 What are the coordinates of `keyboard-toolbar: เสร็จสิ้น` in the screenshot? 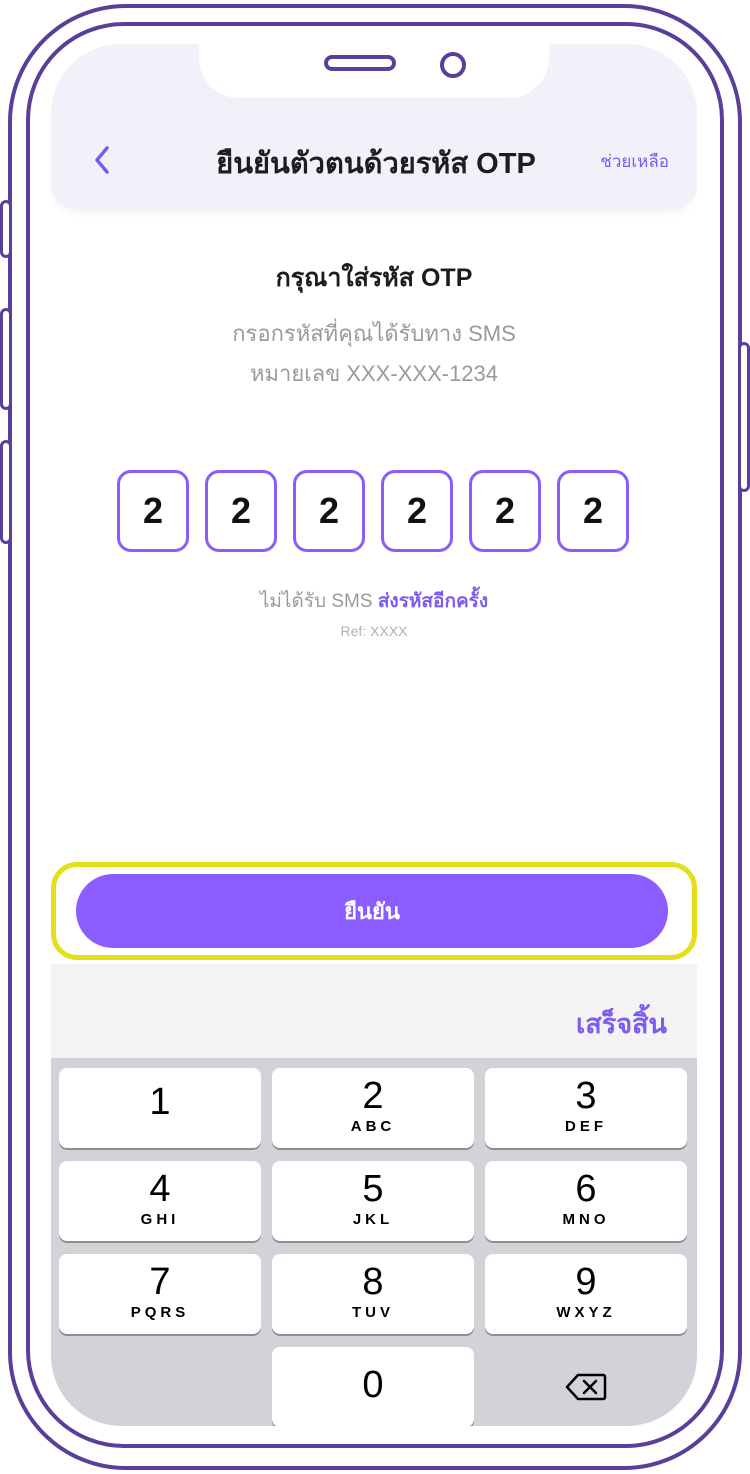 It's located at (374, 1011).